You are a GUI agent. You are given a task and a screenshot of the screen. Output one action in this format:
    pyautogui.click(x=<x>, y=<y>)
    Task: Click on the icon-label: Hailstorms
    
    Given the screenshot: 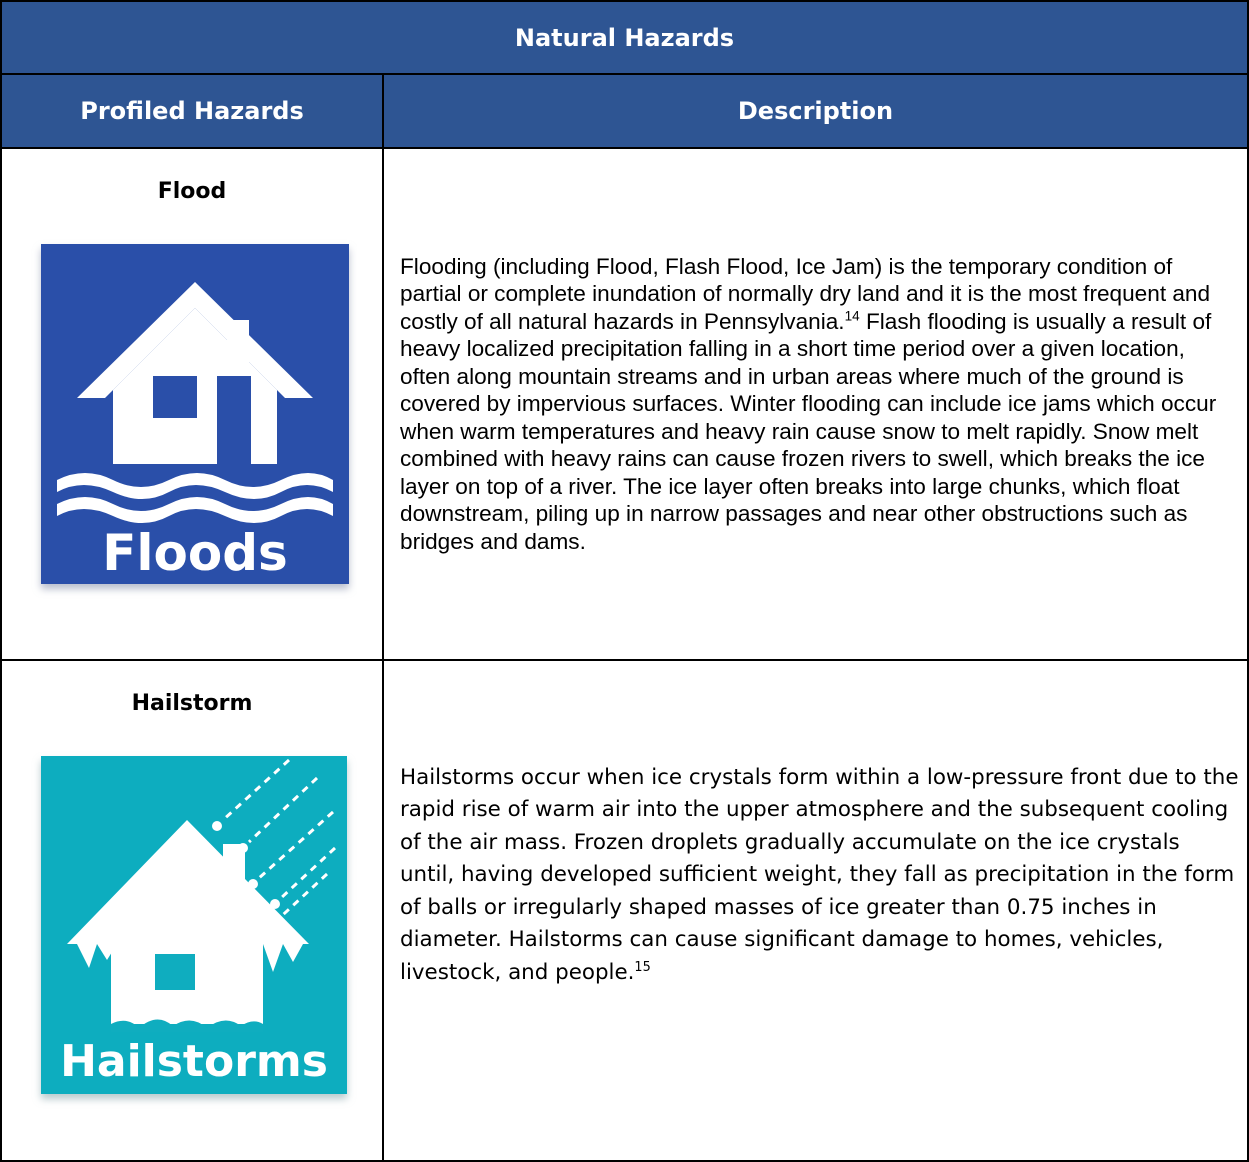 What is the action you would take?
    pyautogui.click(x=194, y=1061)
    